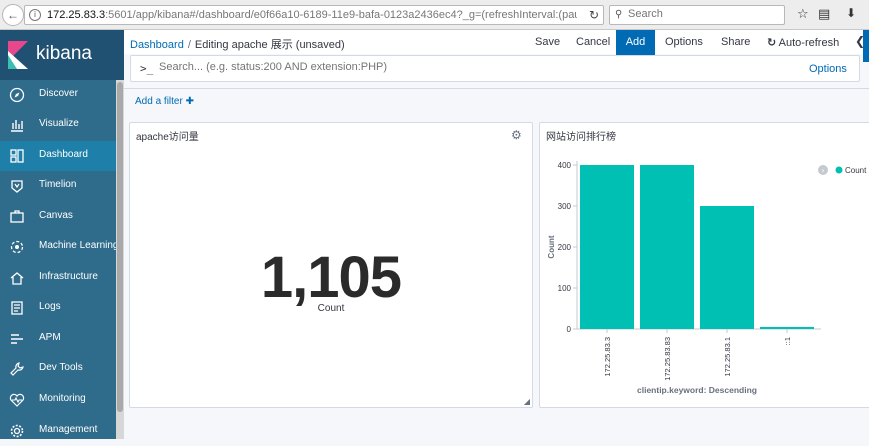 The image size is (869, 446). I want to click on scrollbar-thumb, so click(120, 247).